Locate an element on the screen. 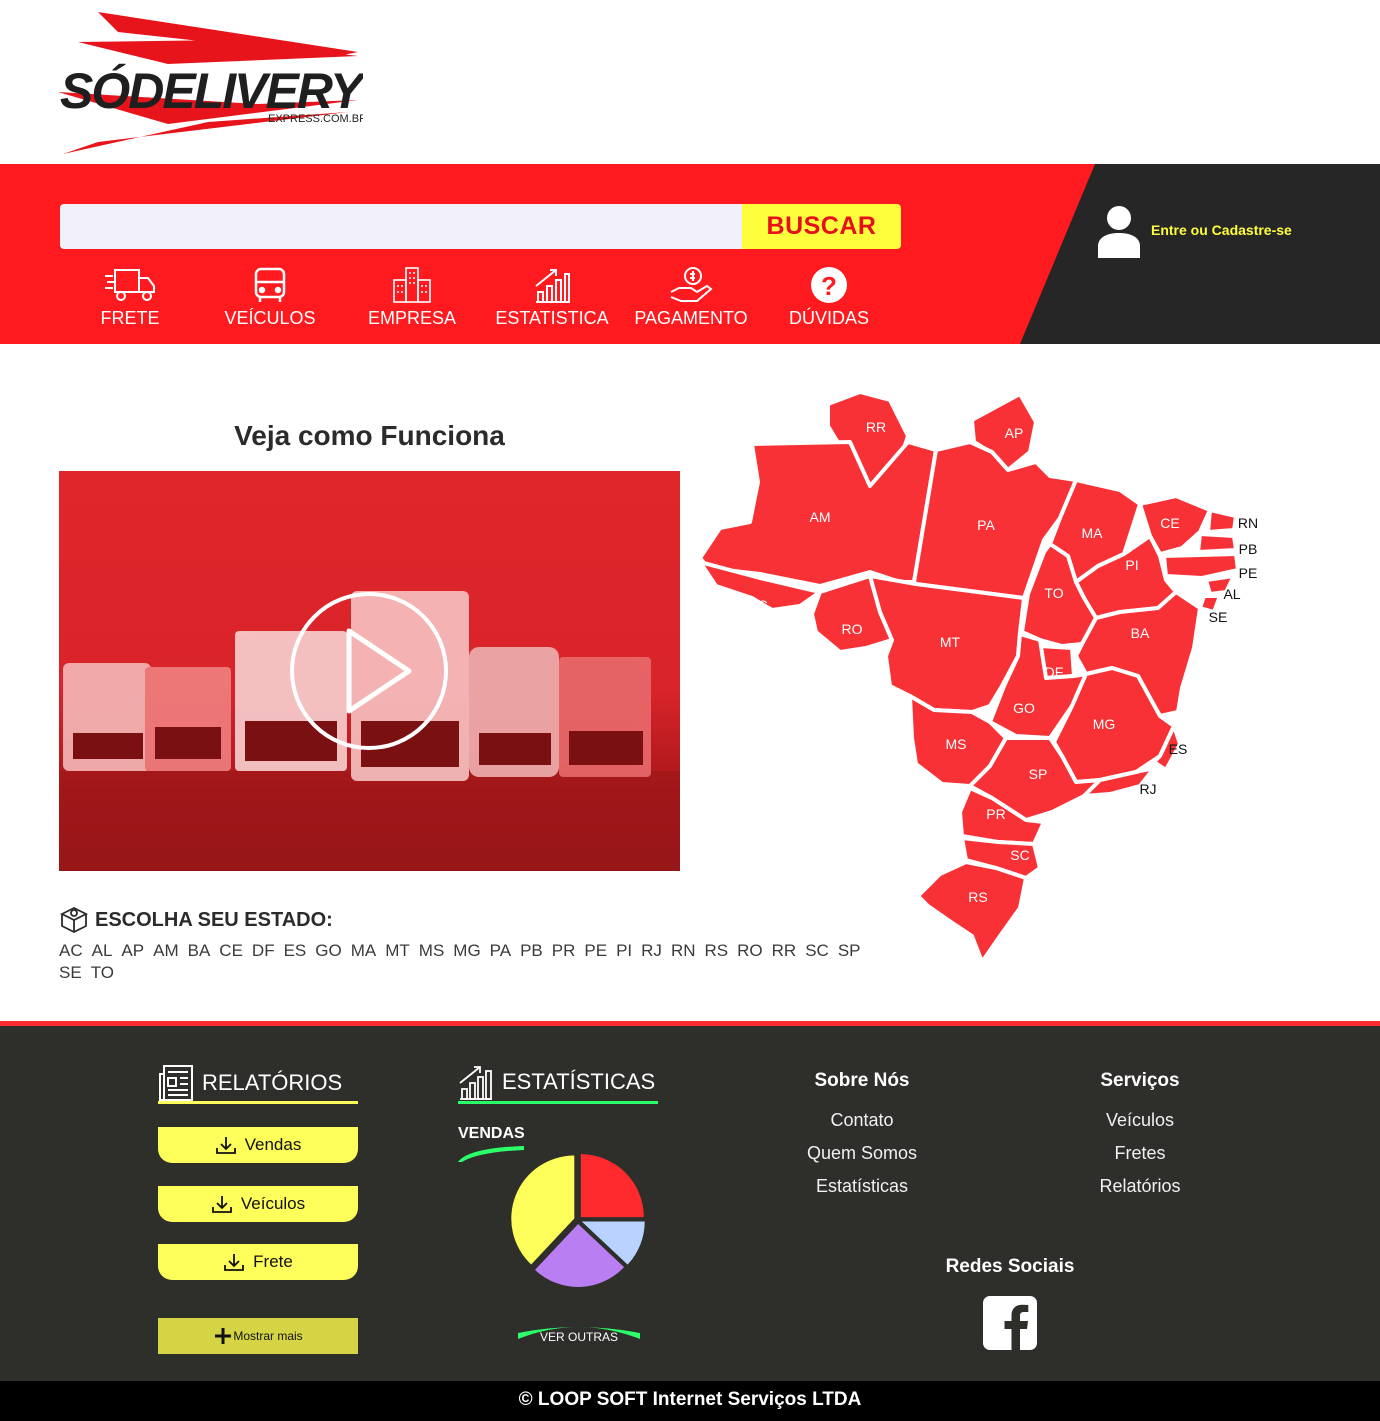 This screenshot has width=1380, height=1421. show-more-label: Mostrar mais is located at coordinates (268, 1336).